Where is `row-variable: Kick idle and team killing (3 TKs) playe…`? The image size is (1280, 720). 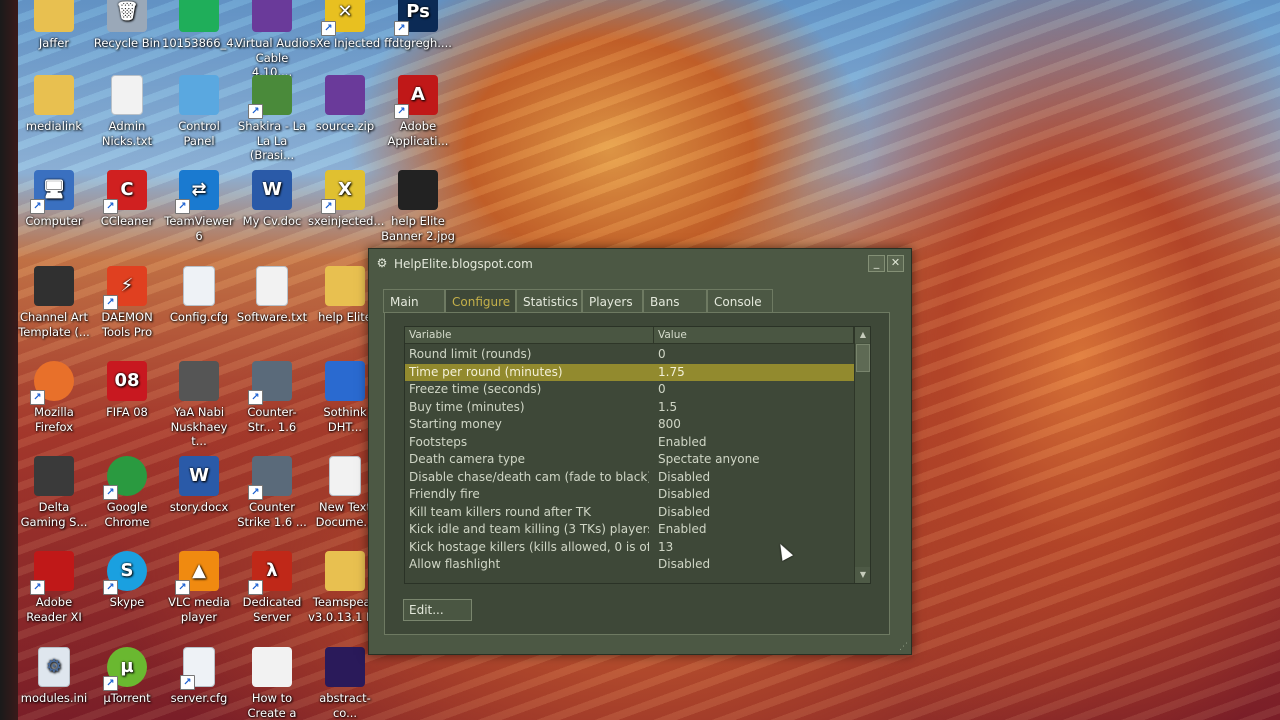
row-variable: Kick idle and team killing (3 TKs) playe… is located at coordinates (529, 529).